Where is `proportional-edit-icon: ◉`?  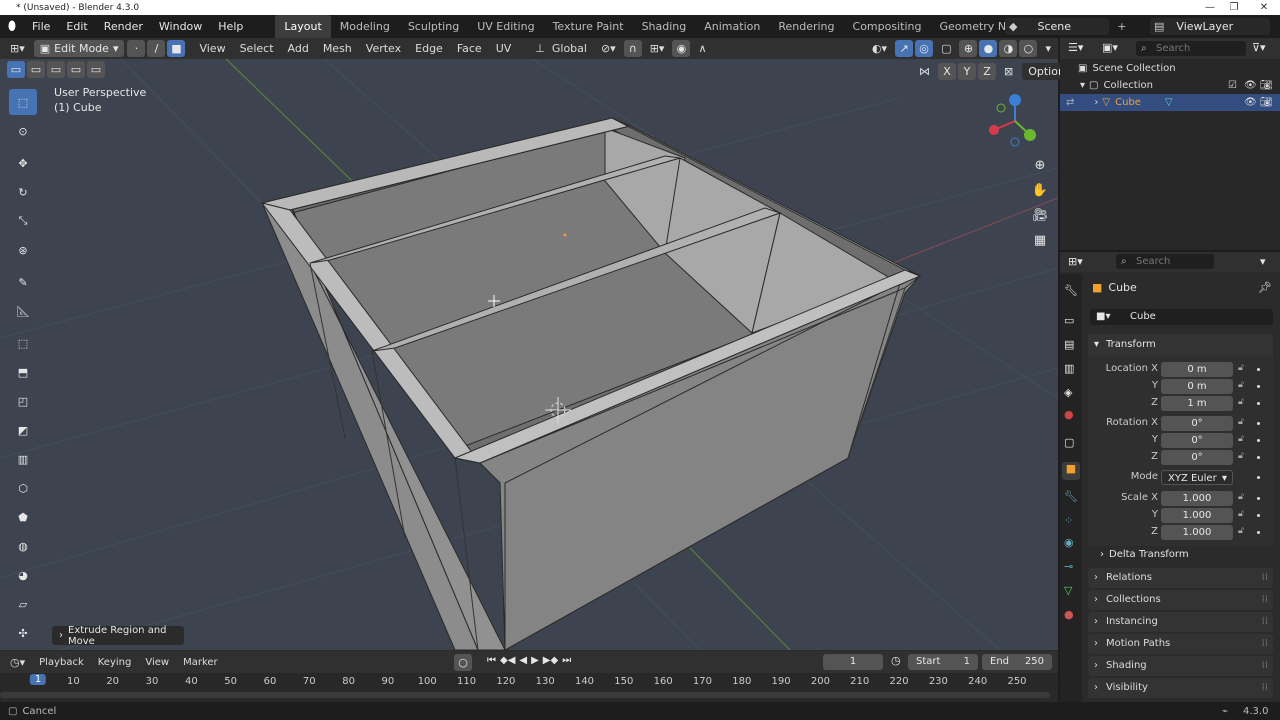
proportional-edit-icon: ◉ is located at coordinates (681, 48).